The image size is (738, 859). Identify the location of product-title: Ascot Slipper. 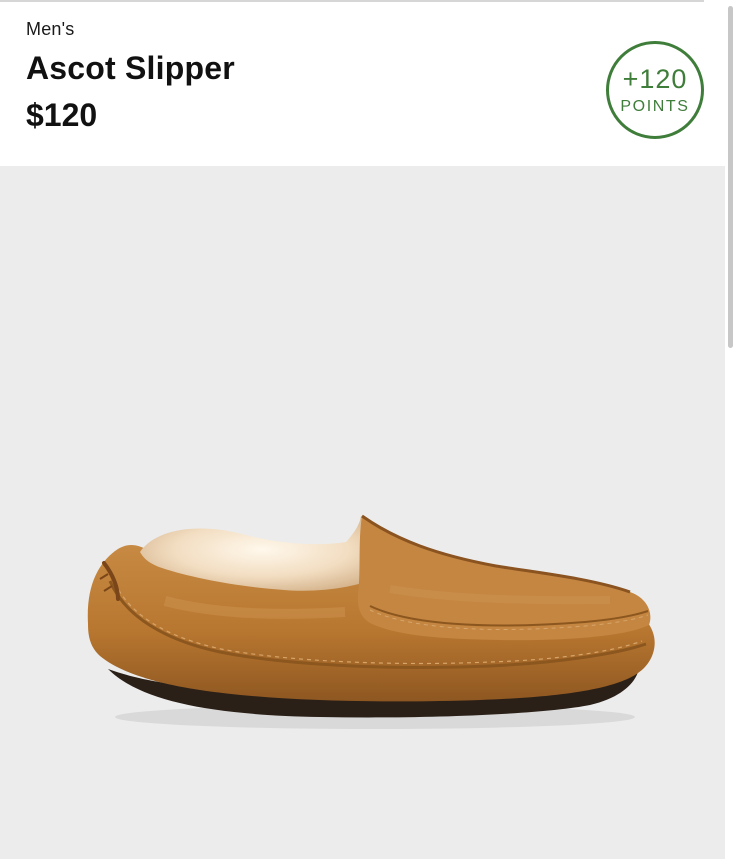
(130, 68).